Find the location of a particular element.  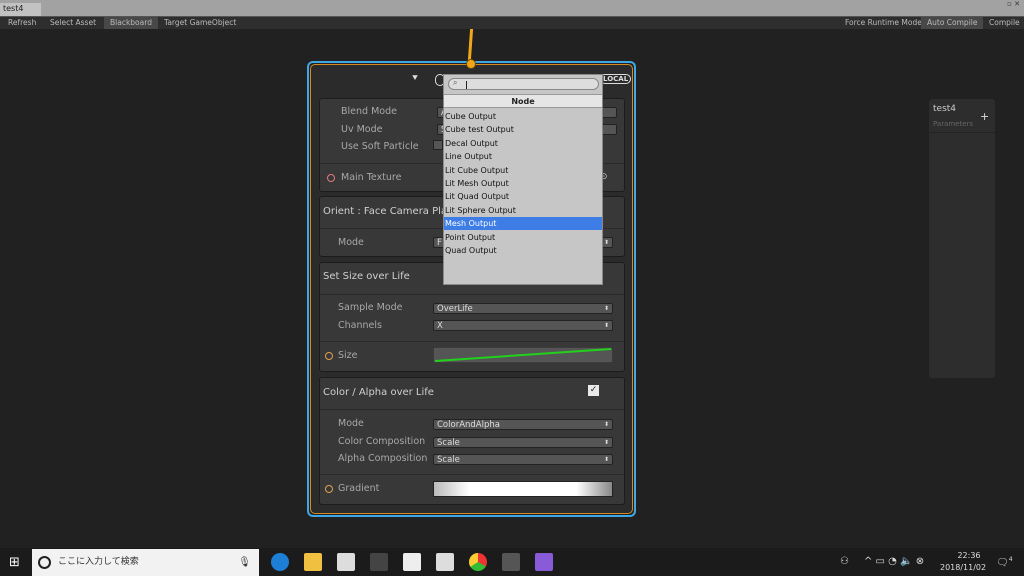

select-asset-button: Select Asset is located at coordinates (73, 23).